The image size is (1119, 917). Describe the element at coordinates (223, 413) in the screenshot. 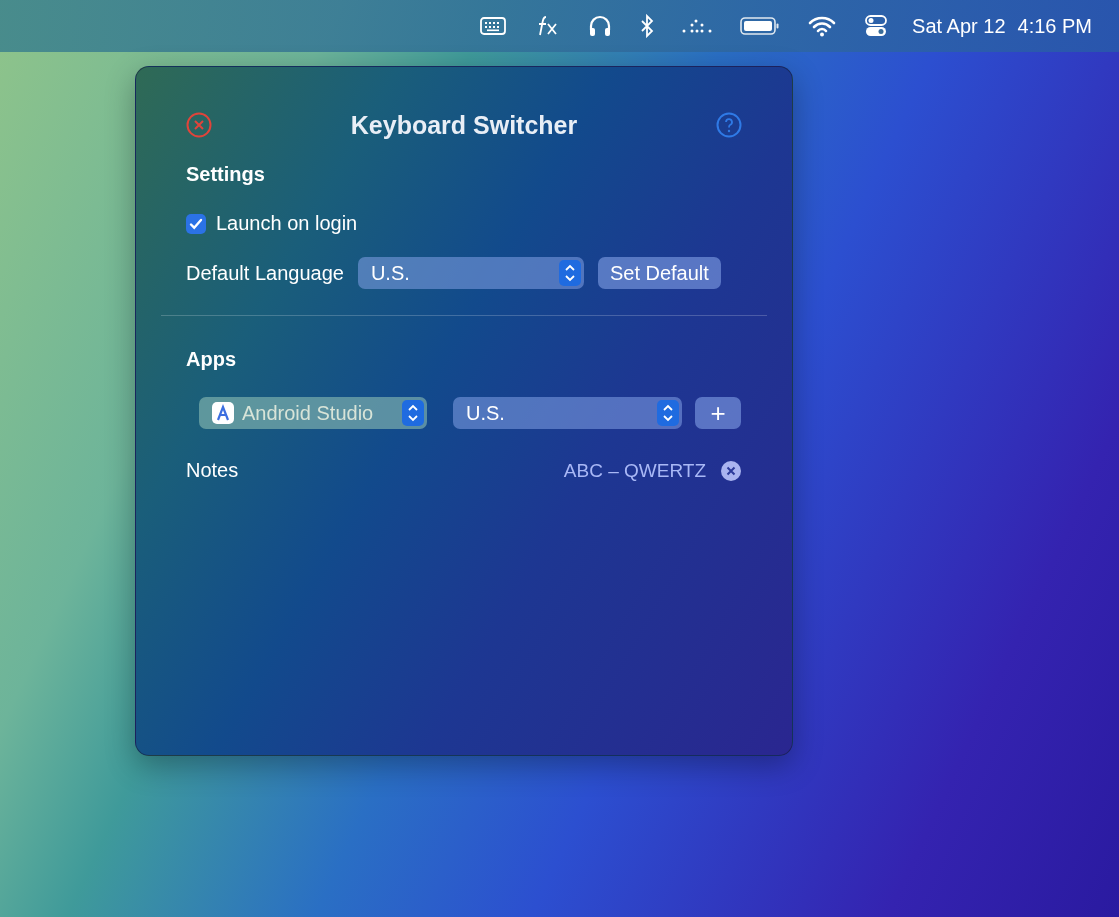

I see `app-icon` at that location.